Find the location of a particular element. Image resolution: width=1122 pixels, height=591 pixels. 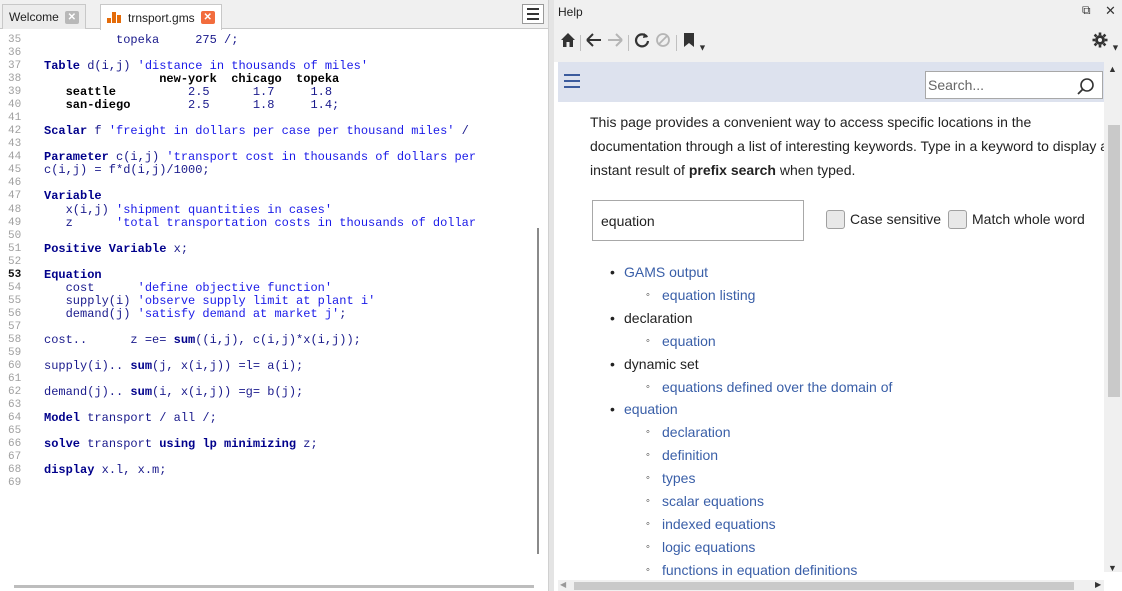

code-line: 60 supply(i).. sum(j, x(i,j)) =l= a(i); is located at coordinates (274, 366).